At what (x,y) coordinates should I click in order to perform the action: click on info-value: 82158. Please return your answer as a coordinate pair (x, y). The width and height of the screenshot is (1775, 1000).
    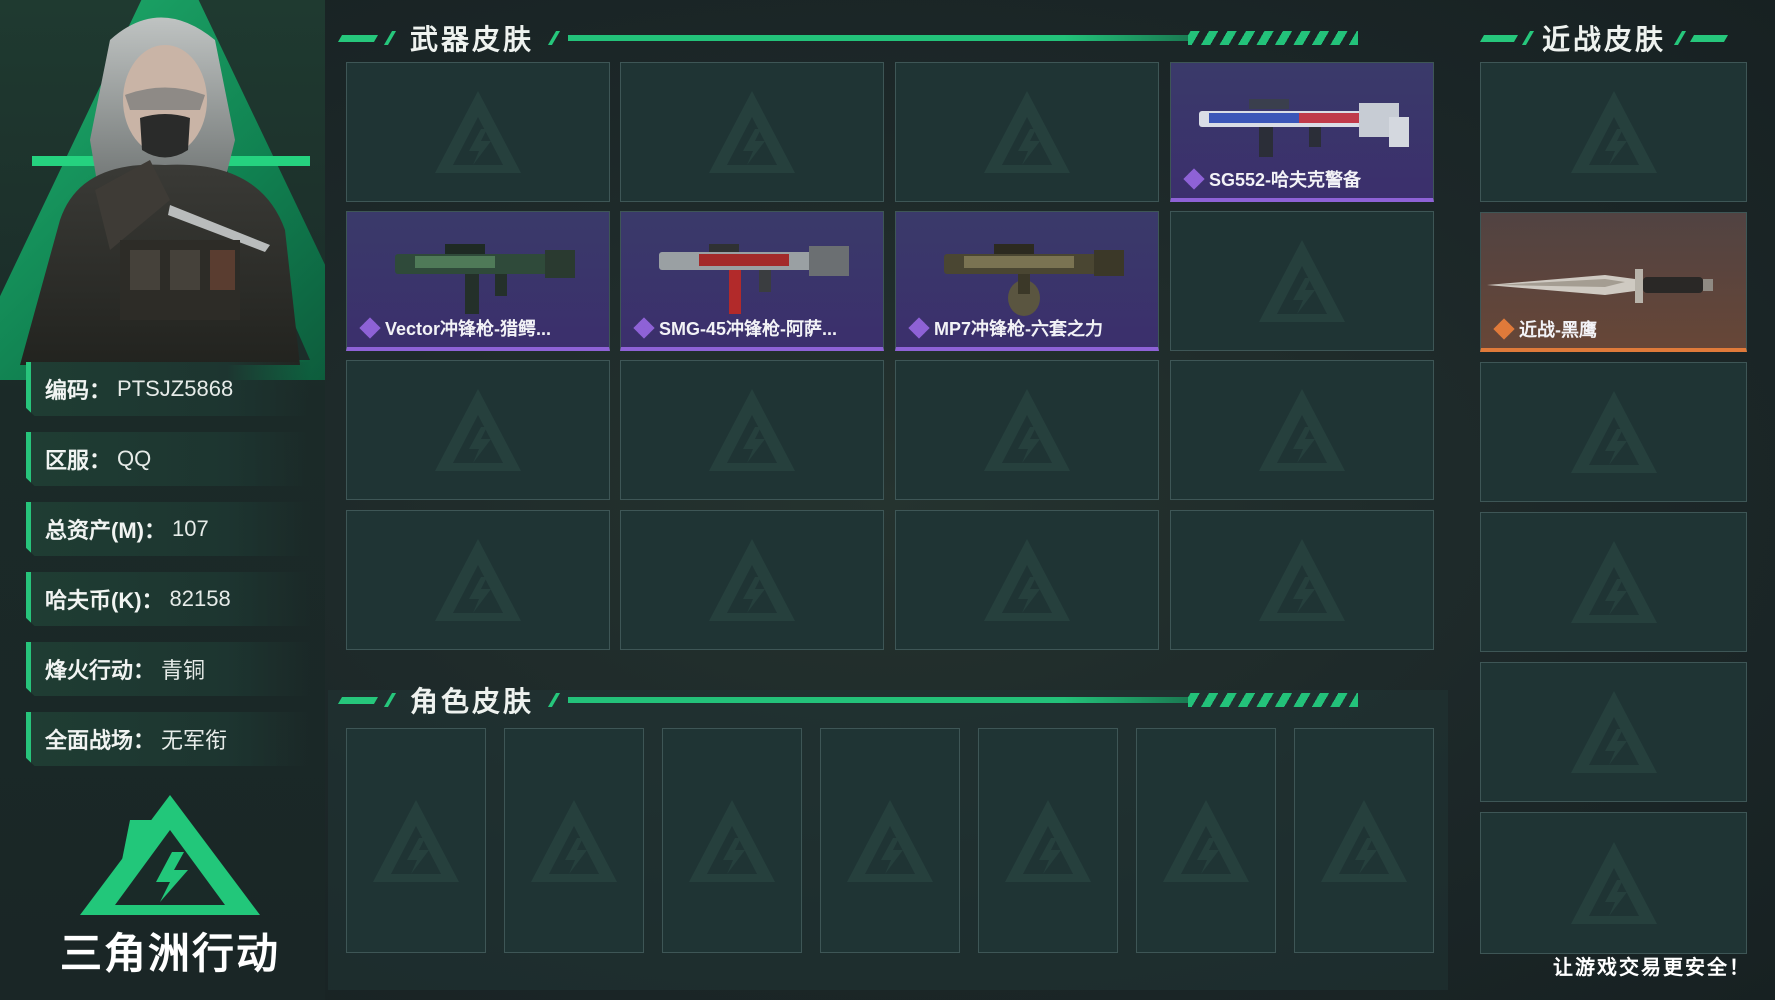
    Looking at the image, I should click on (200, 598).